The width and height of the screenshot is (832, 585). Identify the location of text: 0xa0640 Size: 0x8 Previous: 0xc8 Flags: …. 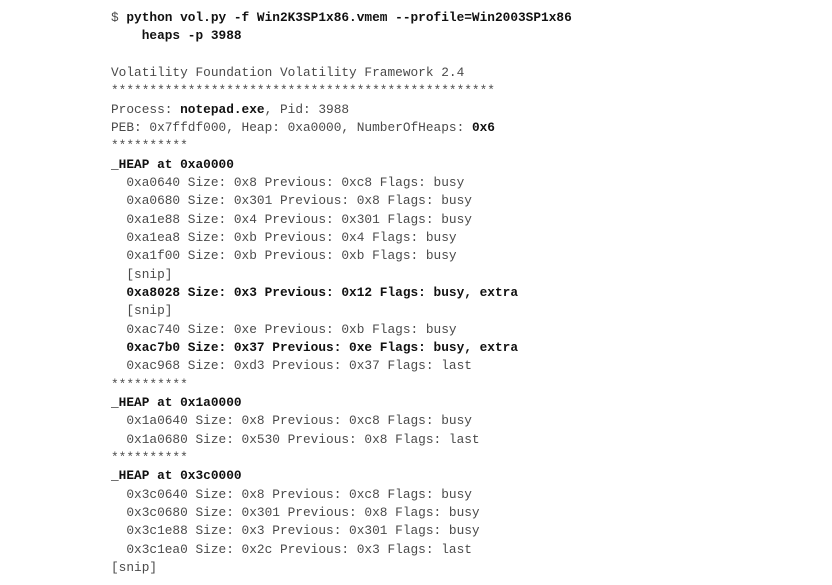
(288, 182).